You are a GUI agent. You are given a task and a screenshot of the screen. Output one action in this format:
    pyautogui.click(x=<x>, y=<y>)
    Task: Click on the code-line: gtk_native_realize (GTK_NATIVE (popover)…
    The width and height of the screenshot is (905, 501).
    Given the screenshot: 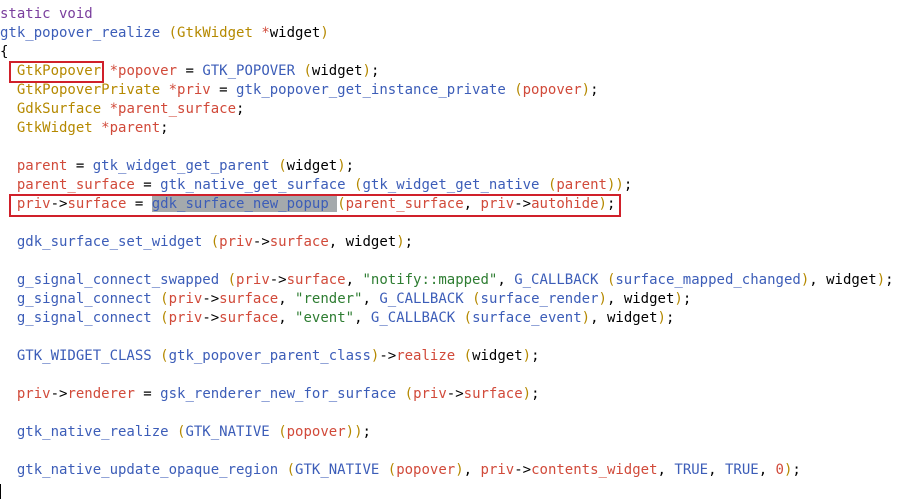 What is the action you would take?
    pyautogui.click(x=447, y=432)
    